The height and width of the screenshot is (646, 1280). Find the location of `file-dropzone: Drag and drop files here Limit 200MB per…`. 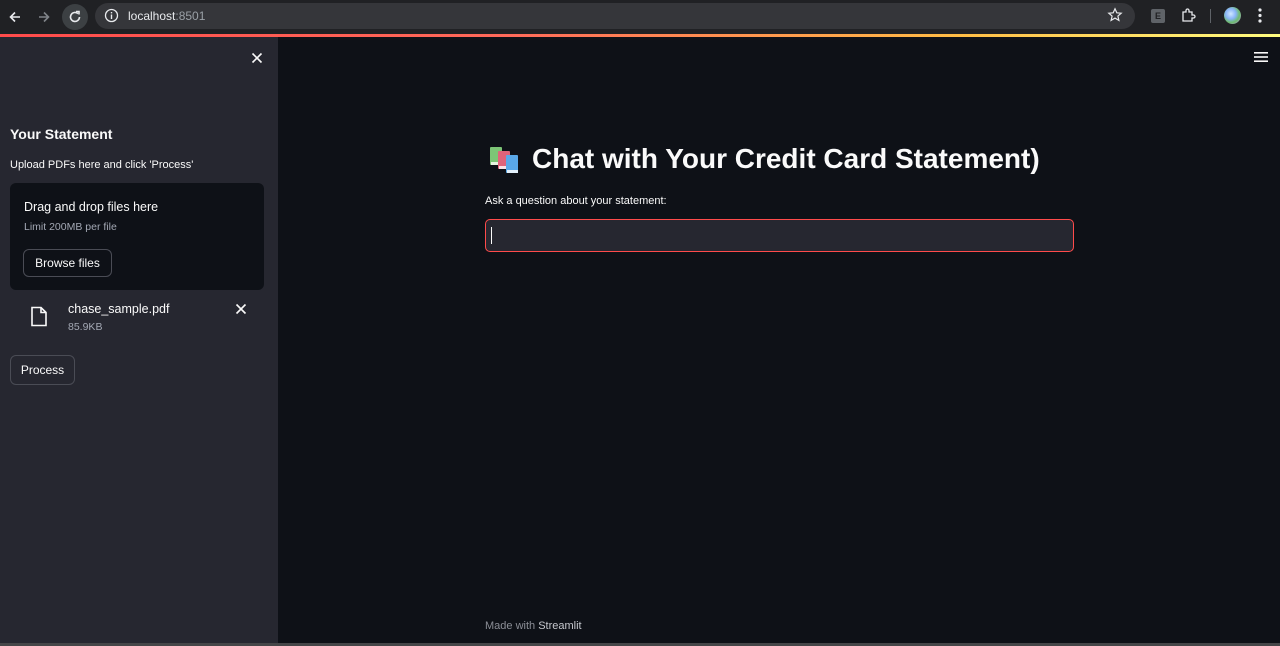

file-dropzone: Drag and drop files here Limit 200MB per… is located at coordinates (137, 236).